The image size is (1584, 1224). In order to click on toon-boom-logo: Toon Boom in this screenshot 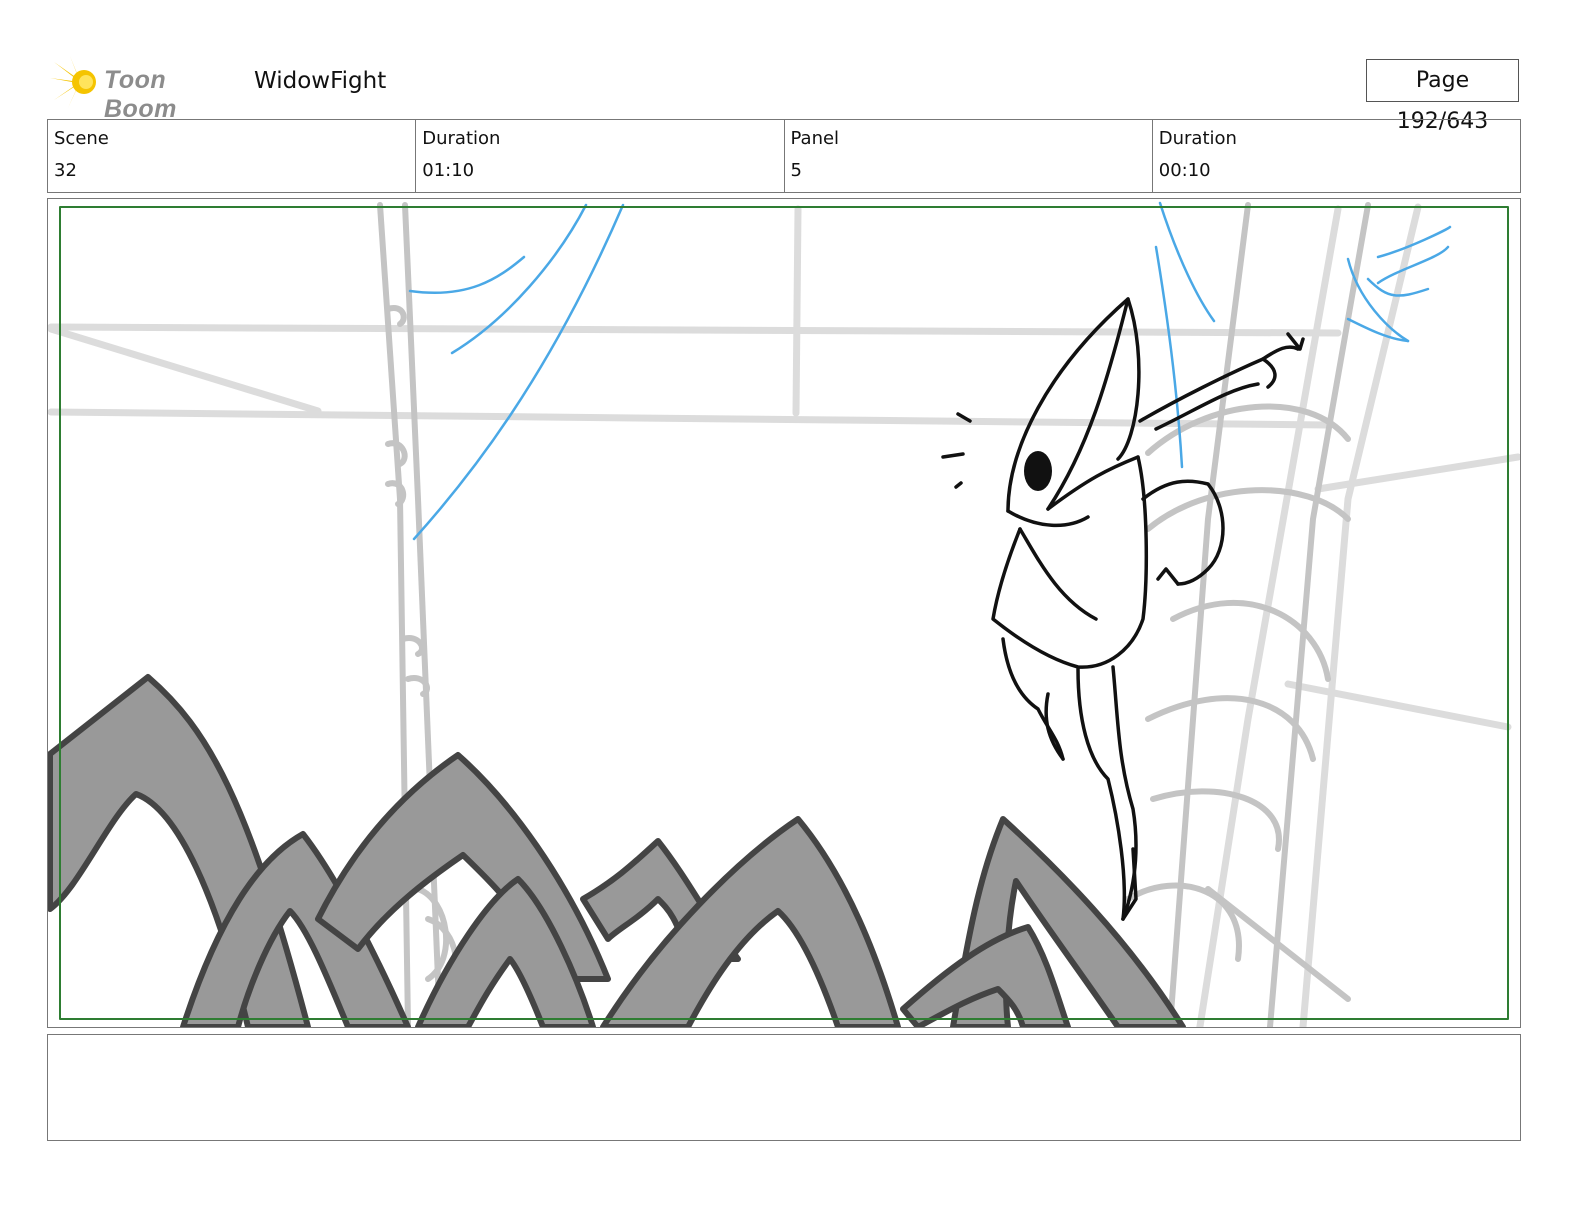, I will do `click(145, 88)`.